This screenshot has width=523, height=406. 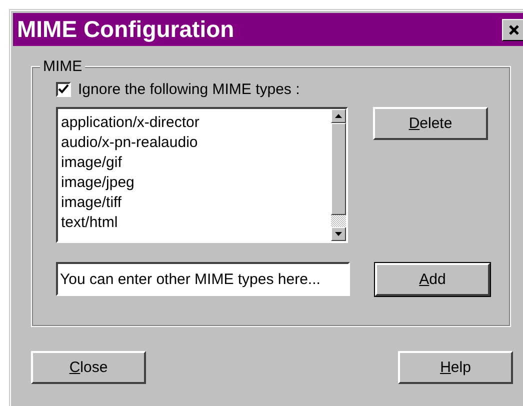 I want to click on list-item: application/x-director, so click(x=194, y=123).